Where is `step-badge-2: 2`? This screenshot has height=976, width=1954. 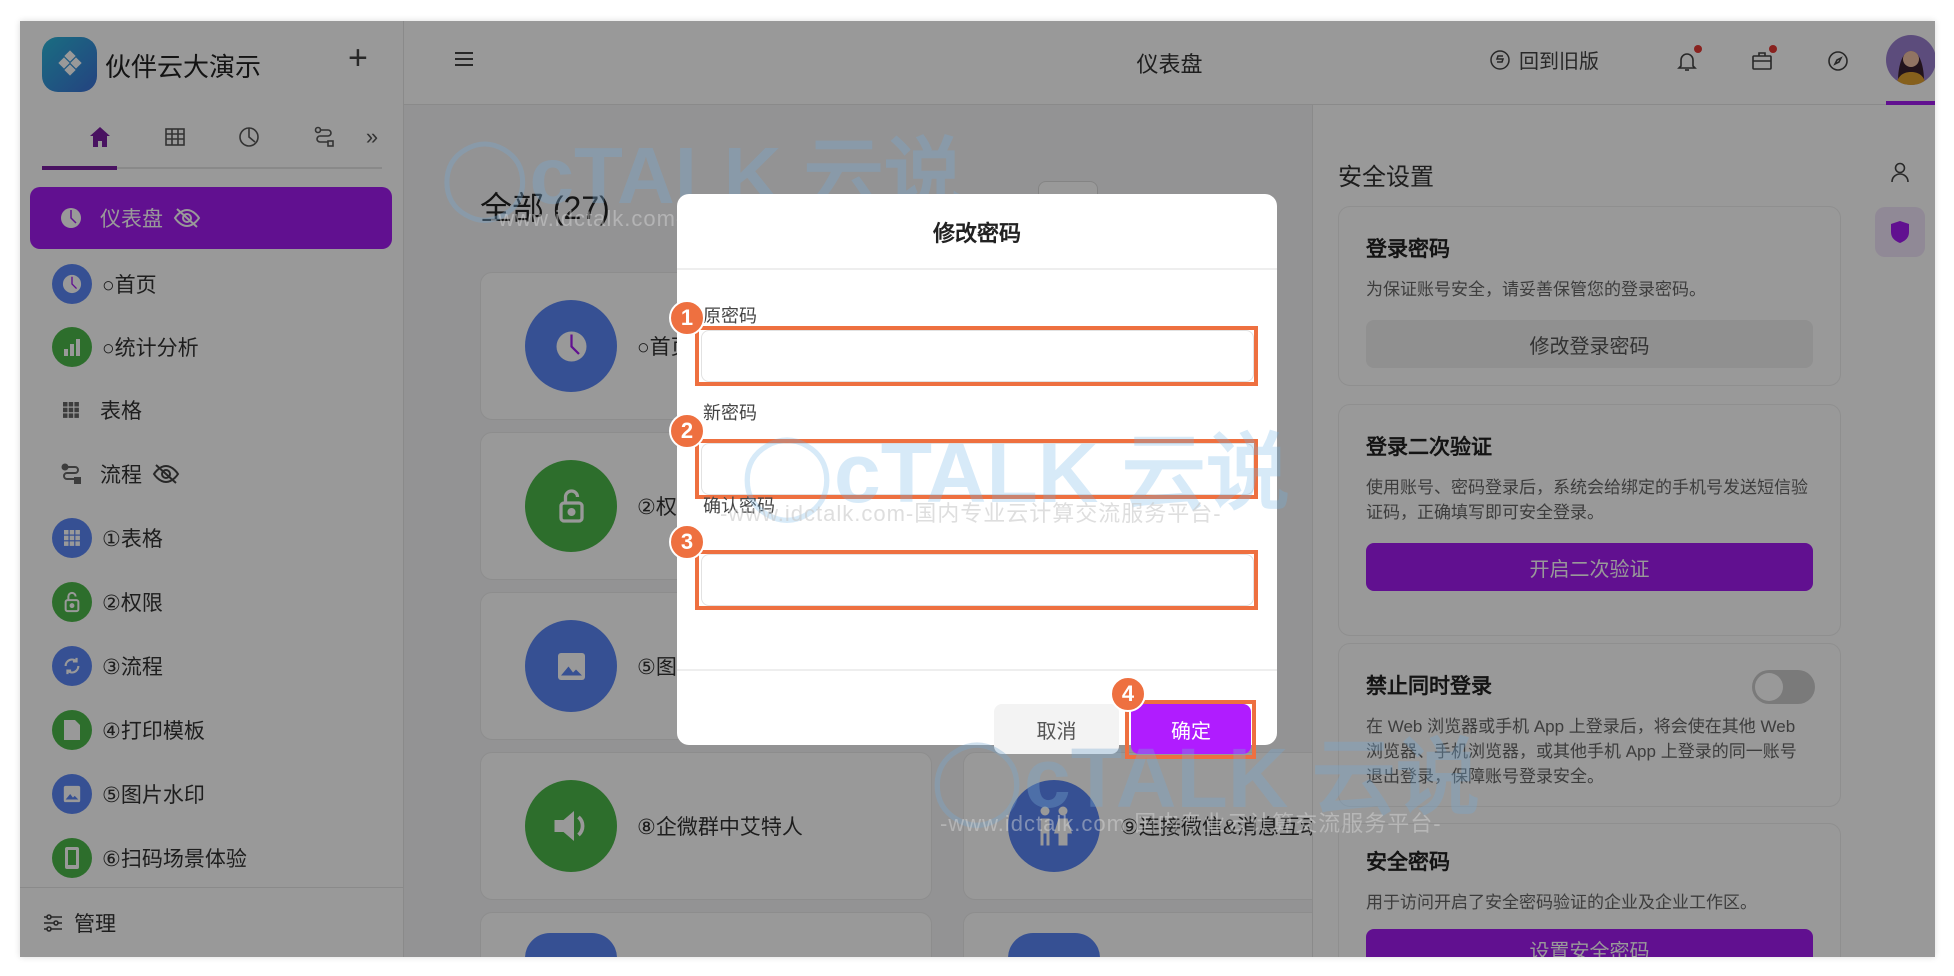 step-badge-2: 2 is located at coordinates (687, 431).